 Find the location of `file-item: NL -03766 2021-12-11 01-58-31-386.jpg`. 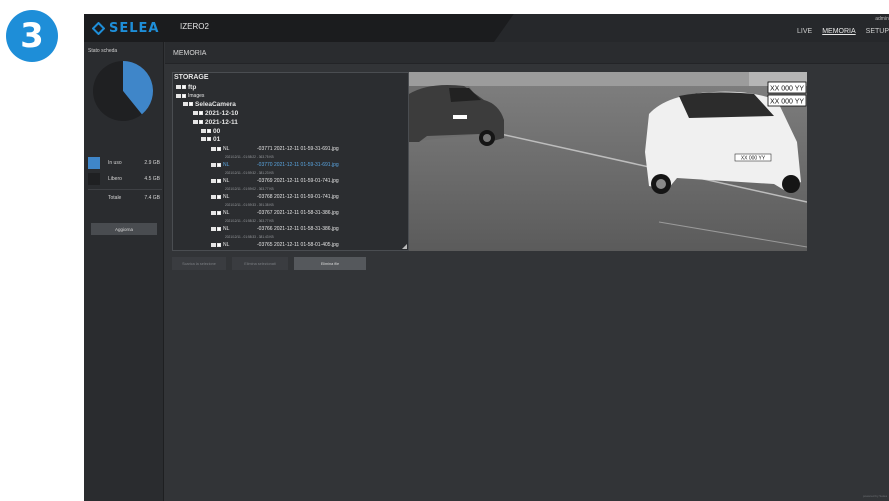

file-item: NL -03766 2021-12-11 01-58-31-386.jpg is located at coordinates (275, 229).